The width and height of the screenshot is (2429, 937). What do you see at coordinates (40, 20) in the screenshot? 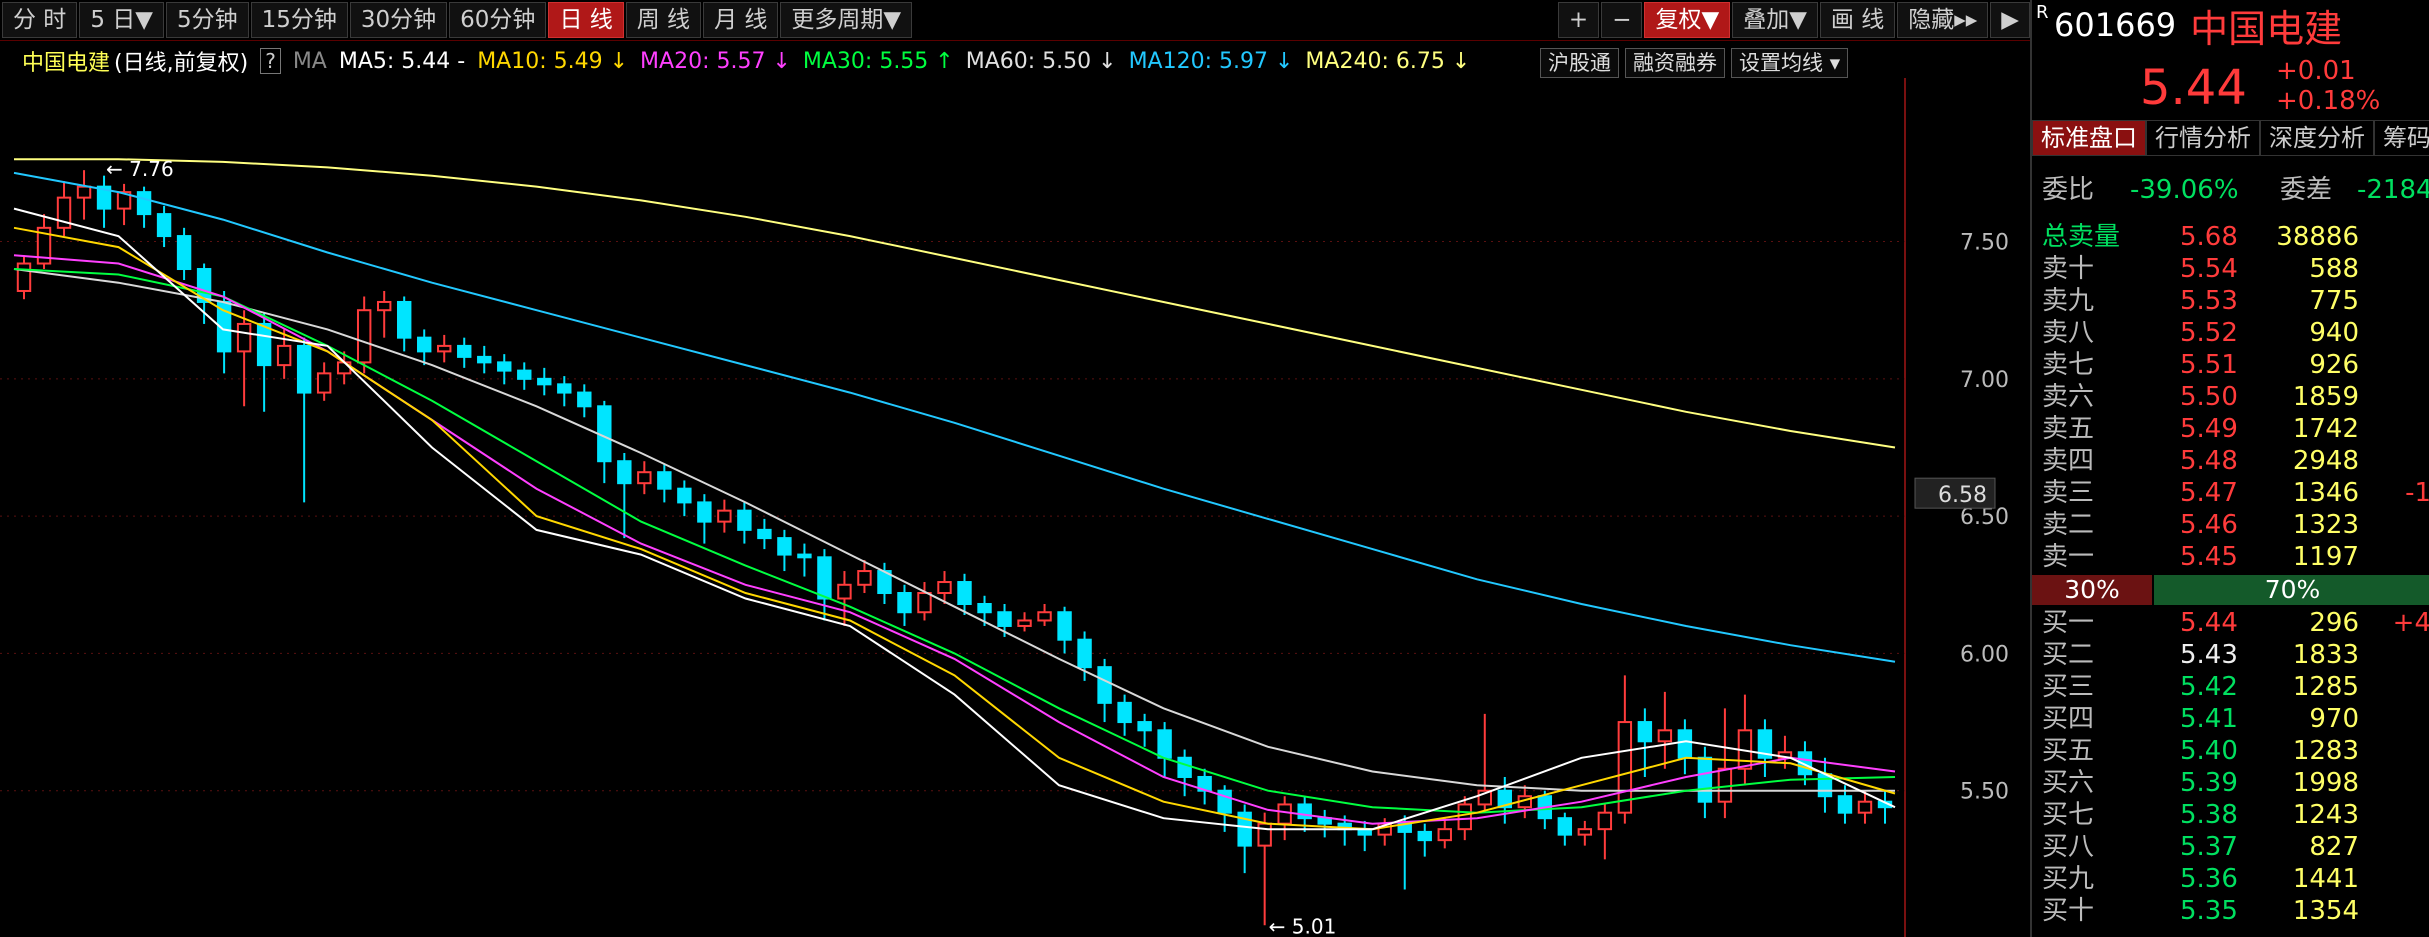
I see `period-button-0: 分 时` at bounding box center [40, 20].